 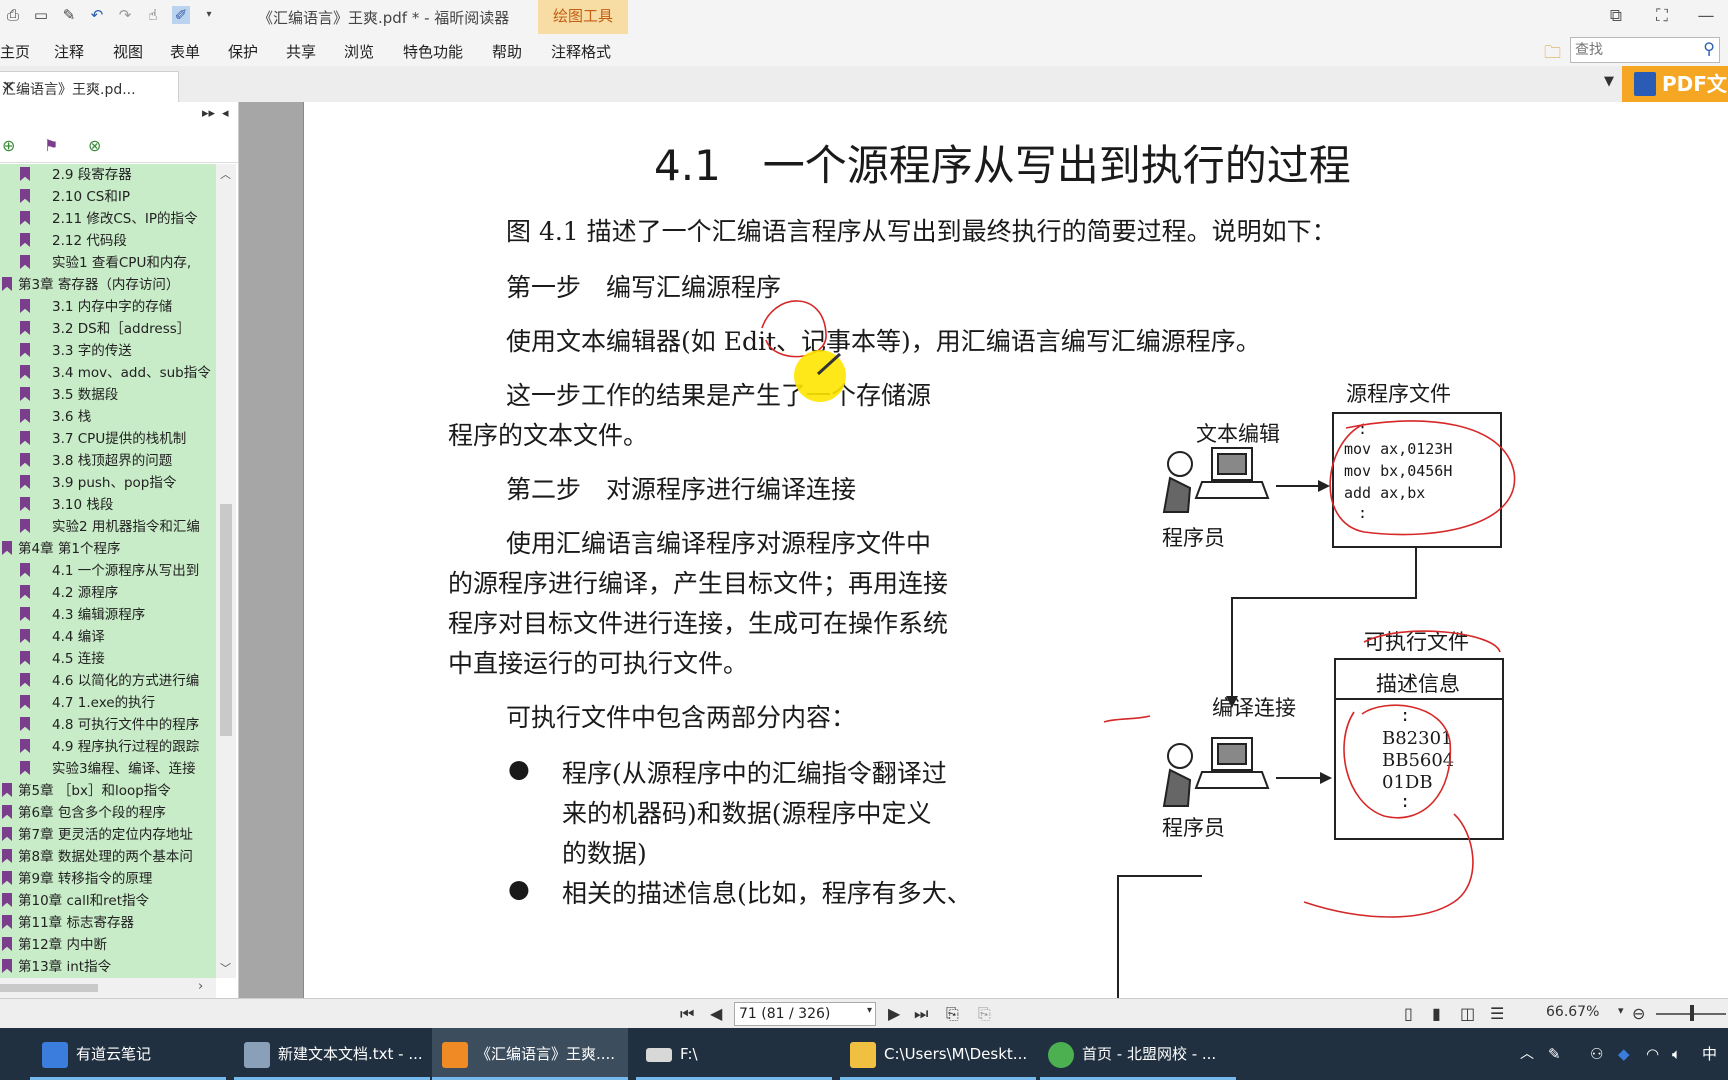 What do you see at coordinates (108, 307) in the screenshot?
I see `bookmark-item: 3.1 内存中字的存储` at bounding box center [108, 307].